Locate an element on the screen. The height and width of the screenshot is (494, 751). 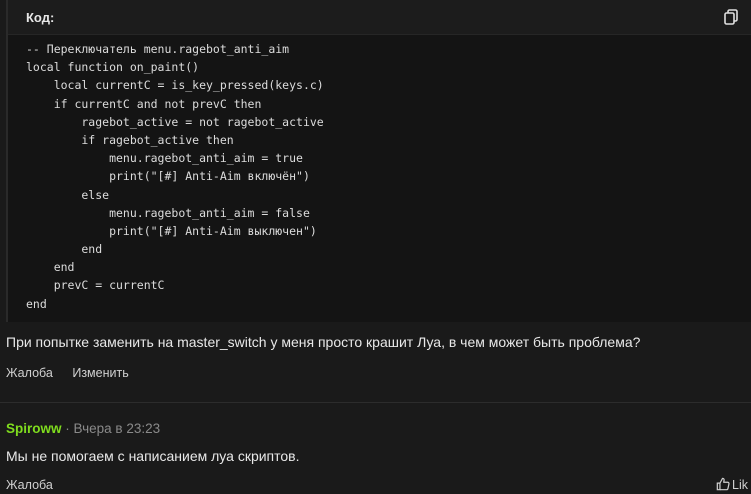
like-label: Lik is located at coordinates (740, 485).